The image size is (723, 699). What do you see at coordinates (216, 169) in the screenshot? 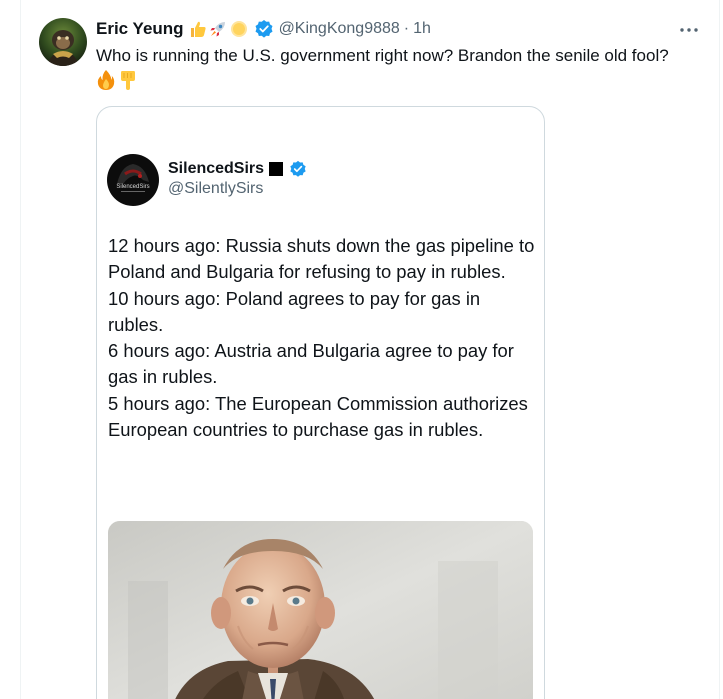
I see `quoted-author-name: SilencedSirs` at bounding box center [216, 169].